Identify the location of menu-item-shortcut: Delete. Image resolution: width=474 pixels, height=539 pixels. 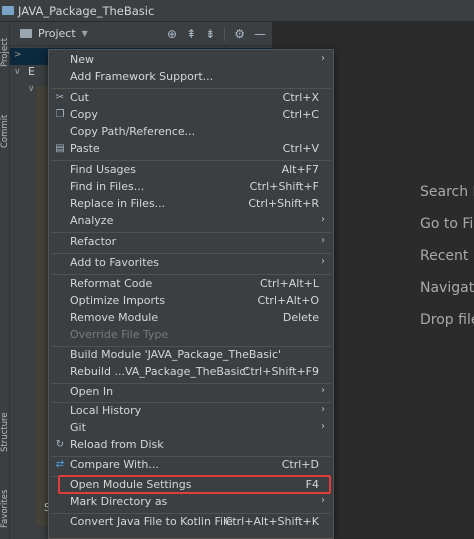
(300, 317).